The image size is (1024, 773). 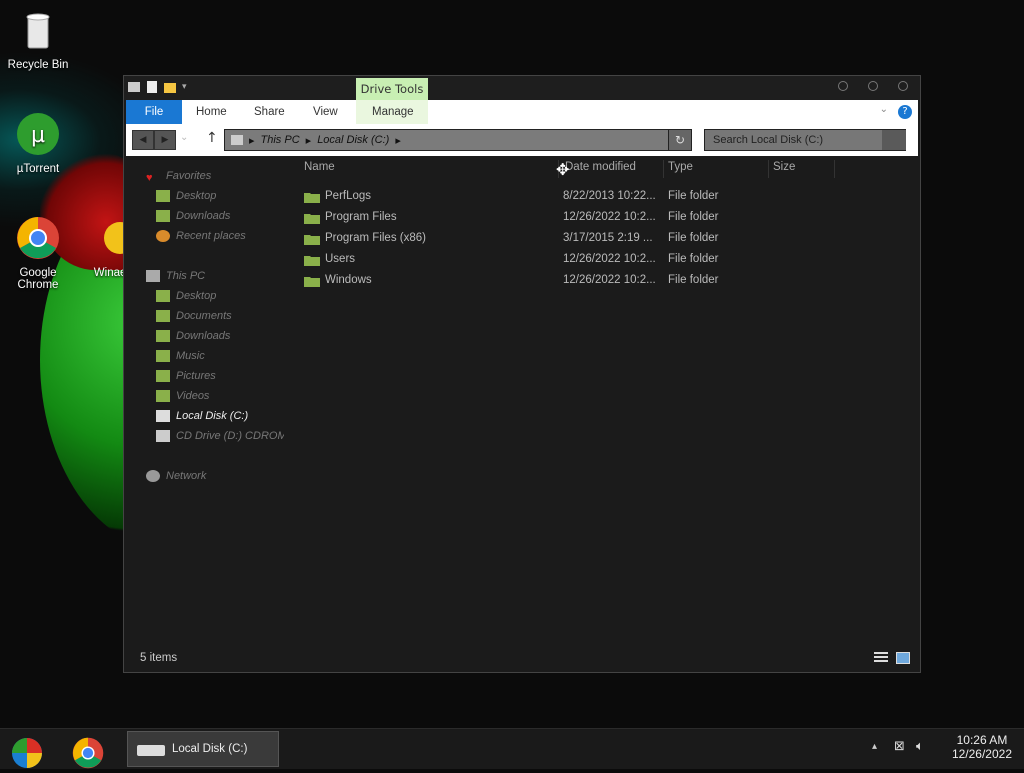 I want to click on nav-cd-drive: CD Drive (D:) CDROM, so click(x=220, y=436).